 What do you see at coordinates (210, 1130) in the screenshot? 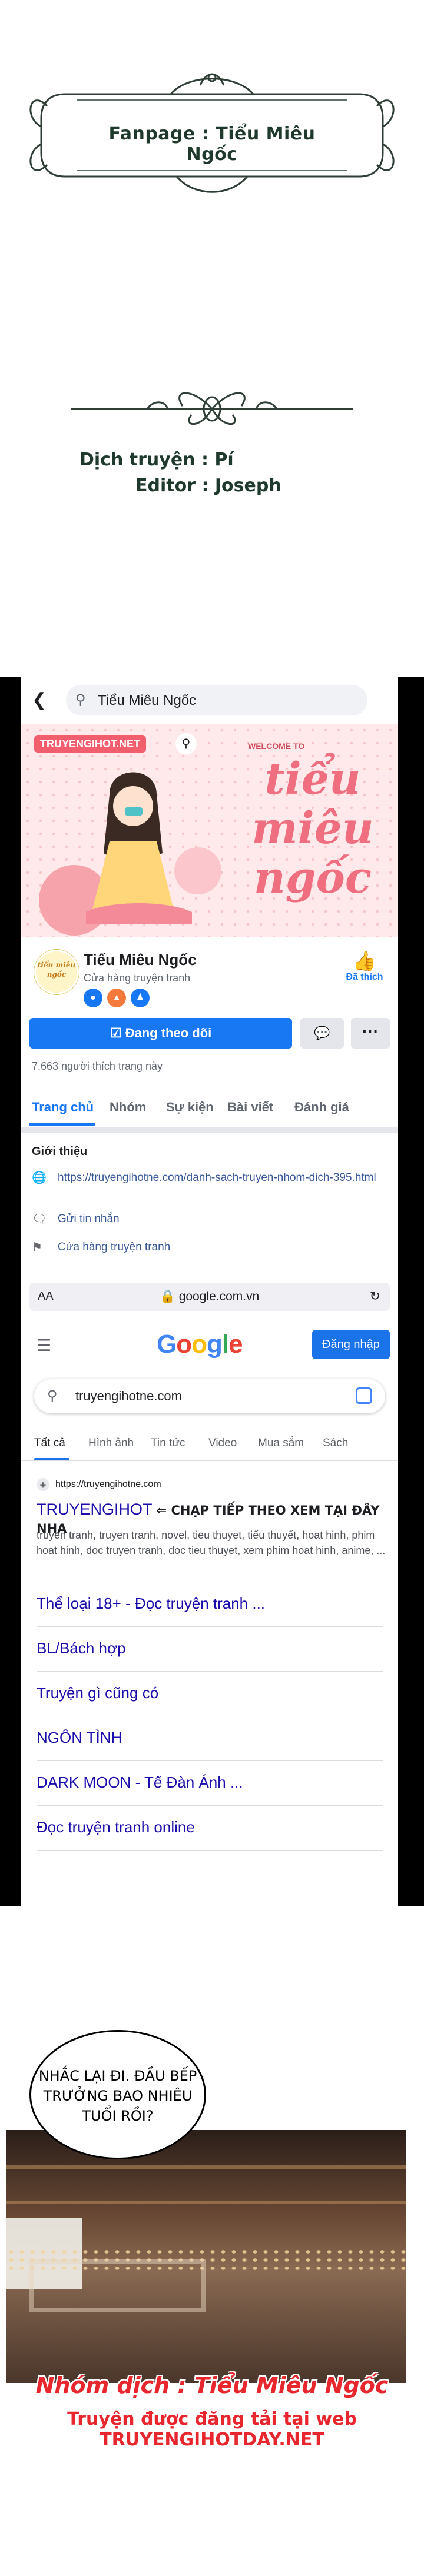
I see `section-divider` at bounding box center [210, 1130].